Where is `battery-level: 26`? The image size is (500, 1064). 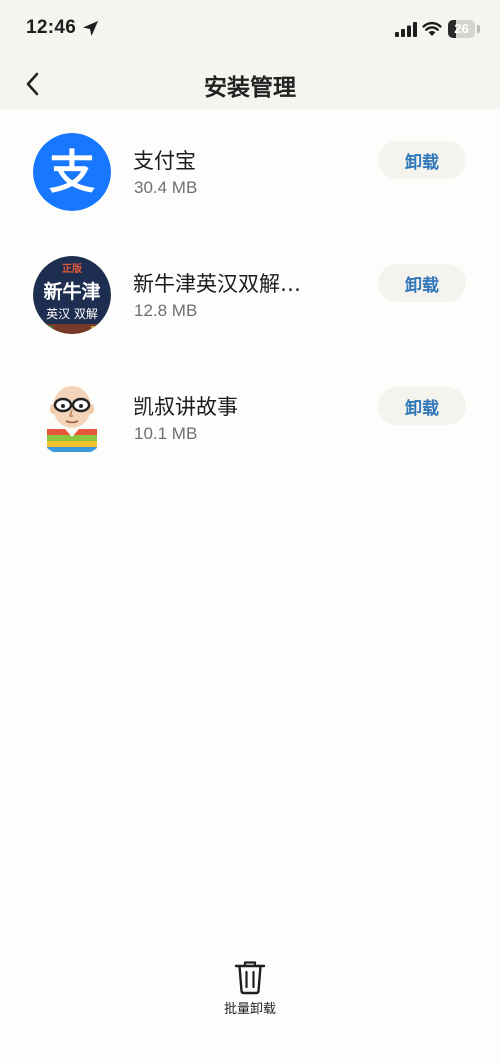
battery-level: 26 is located at coordinates (461, 28).